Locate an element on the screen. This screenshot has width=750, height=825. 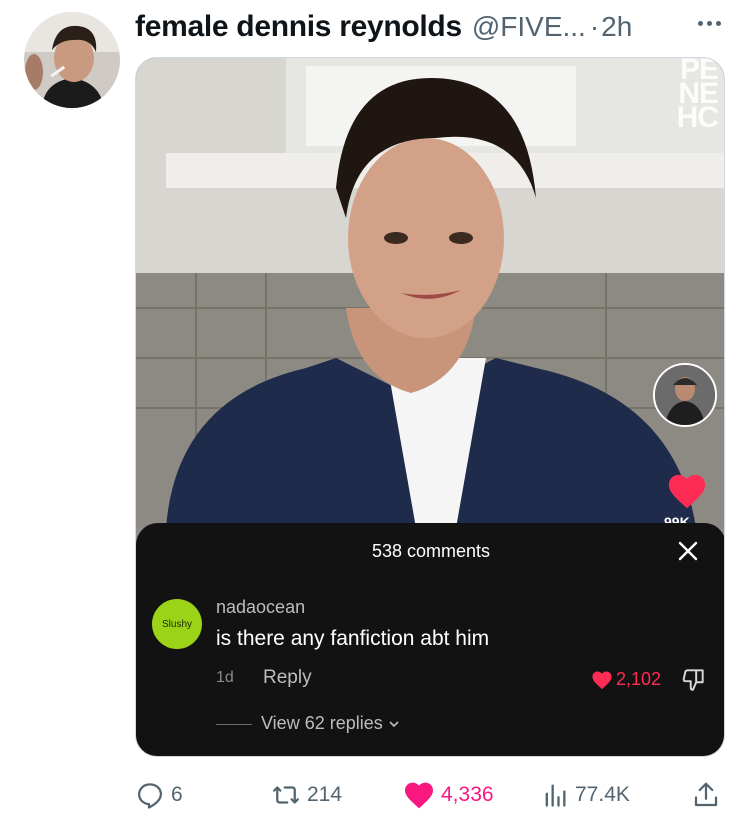
share-button is located at coordinates (706, 795).